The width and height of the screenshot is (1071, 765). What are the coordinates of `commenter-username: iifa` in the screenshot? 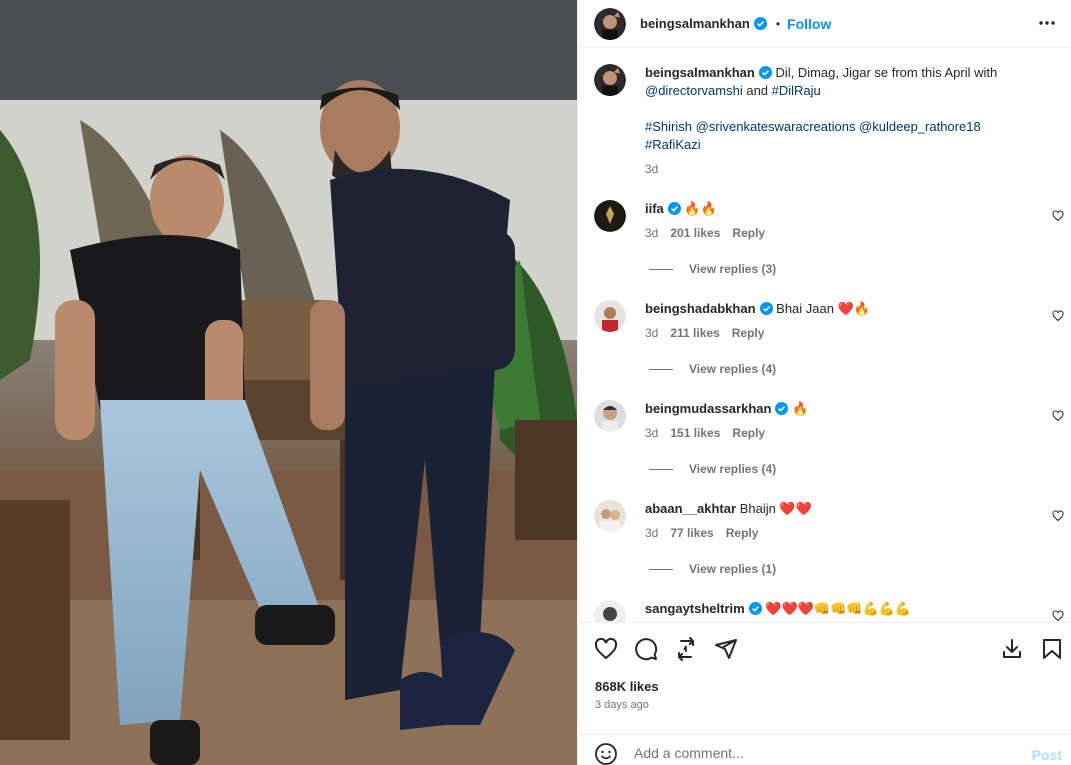 It's located at (654, 208).